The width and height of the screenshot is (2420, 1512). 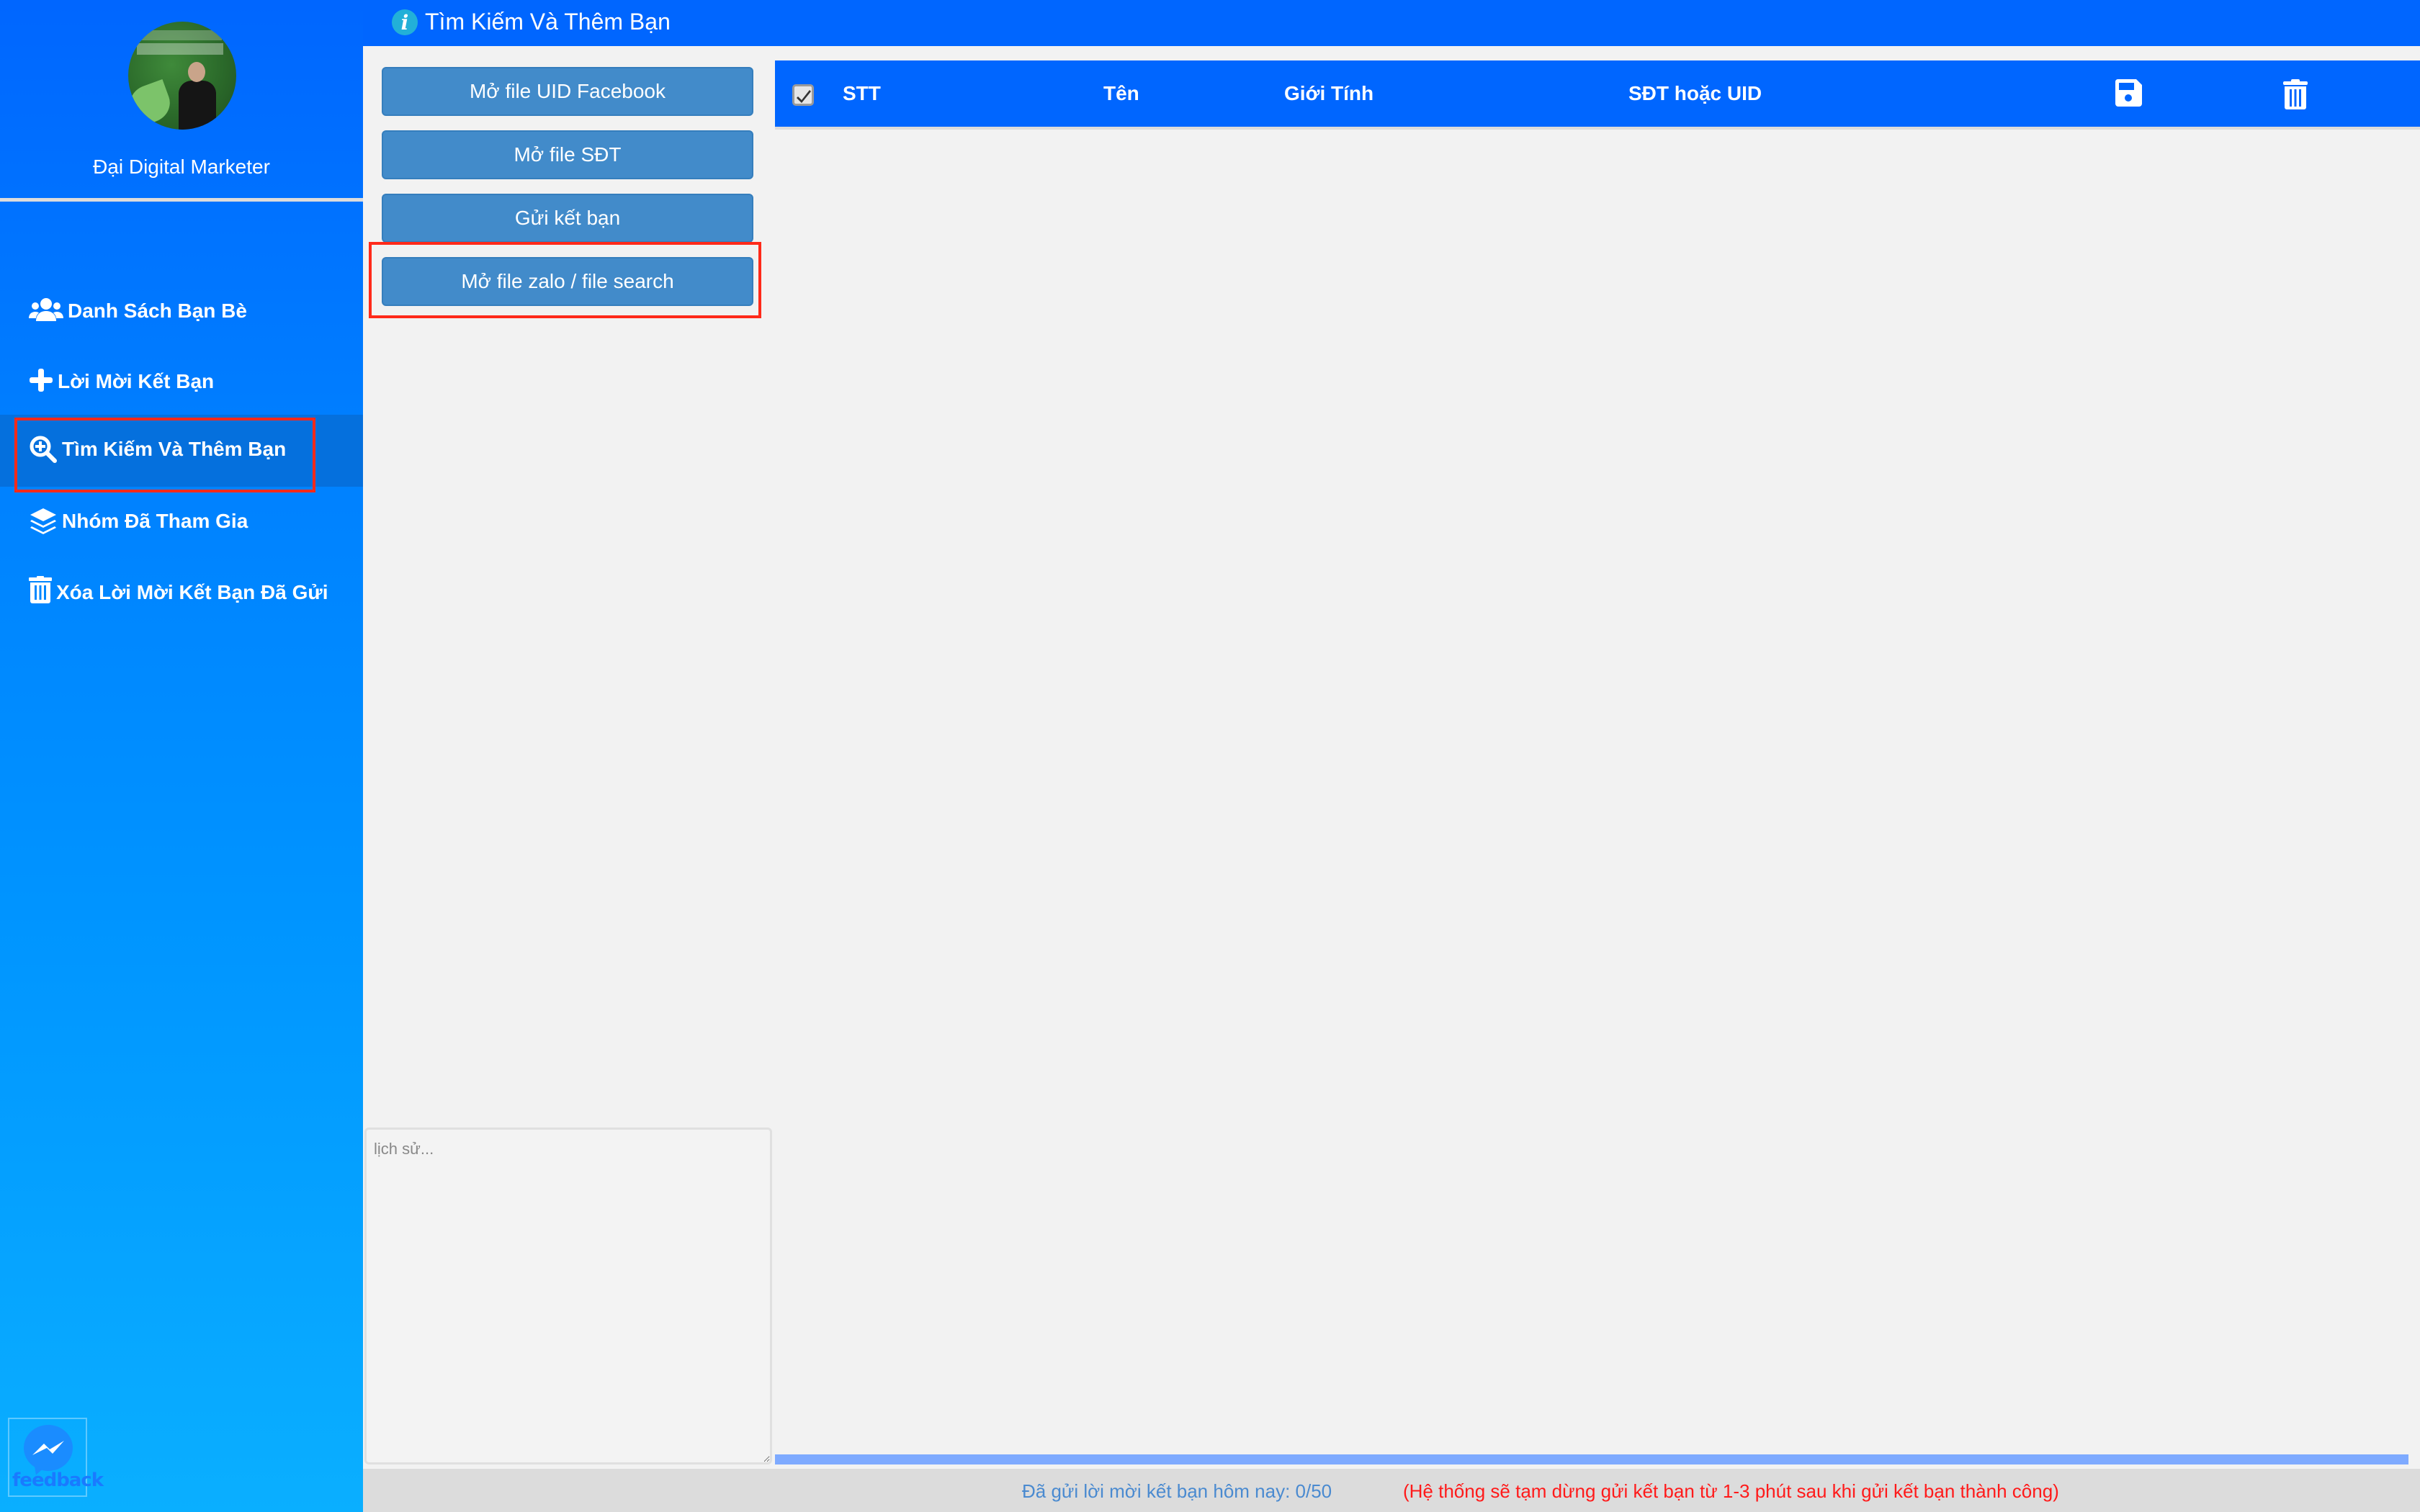 I want to click on sidebar-item-label: Lời Mời Kết Bạn, so click(x=136, y=381).